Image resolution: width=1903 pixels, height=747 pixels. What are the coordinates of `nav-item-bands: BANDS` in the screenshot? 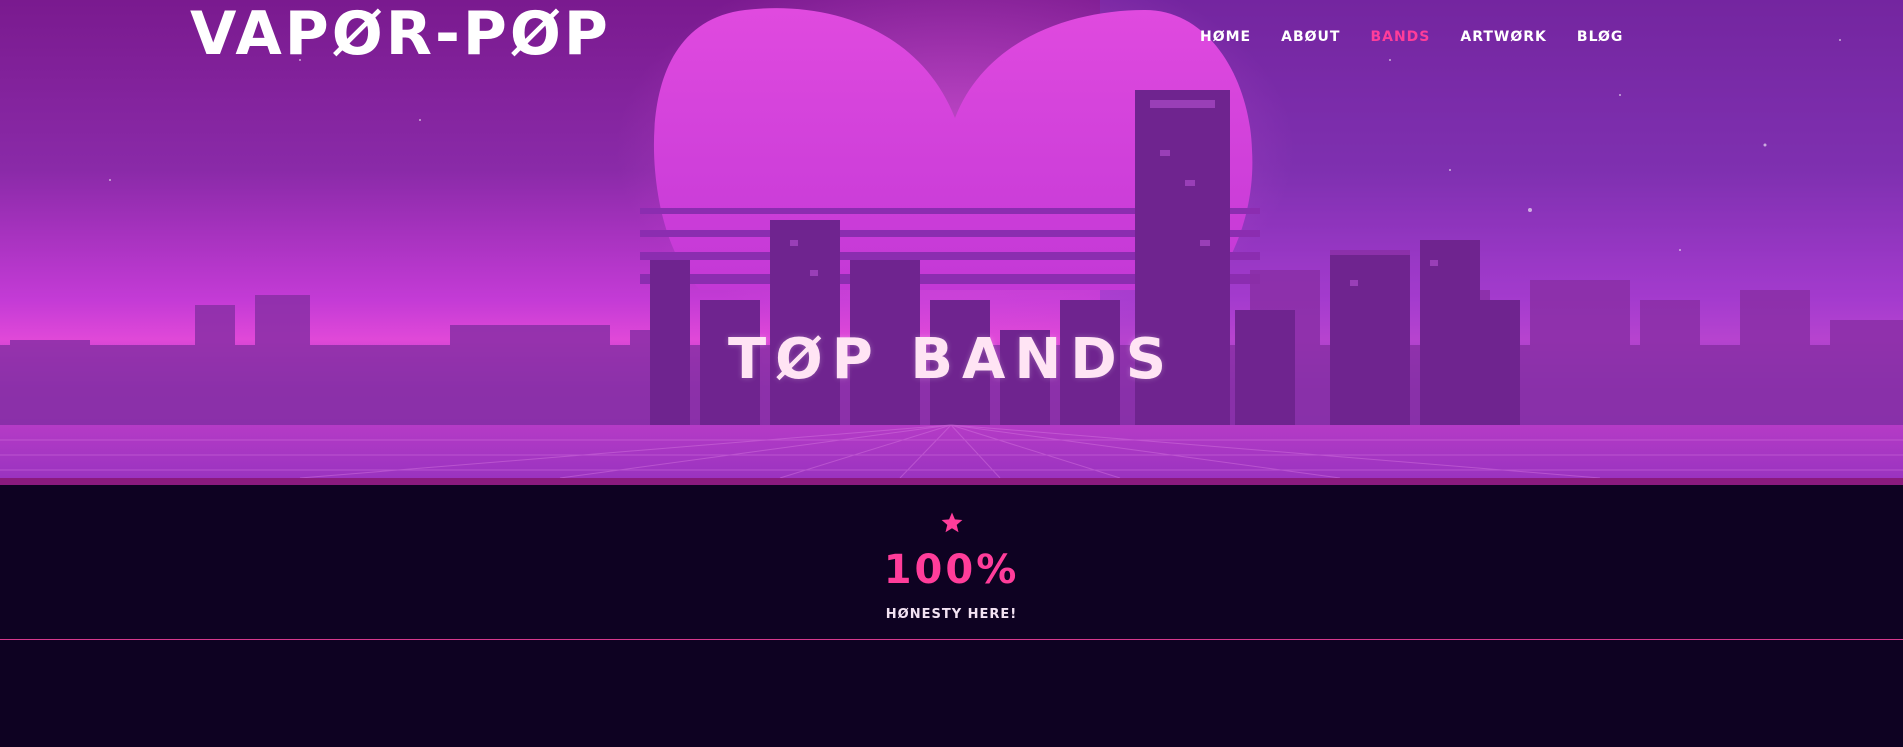 It's located at (1400, 37).